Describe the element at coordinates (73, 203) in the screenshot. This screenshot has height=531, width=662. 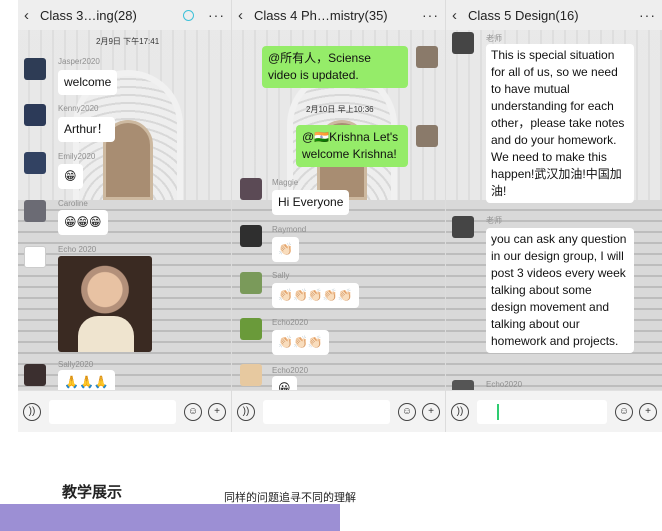
I see `sender-name: Caroline` at that location.